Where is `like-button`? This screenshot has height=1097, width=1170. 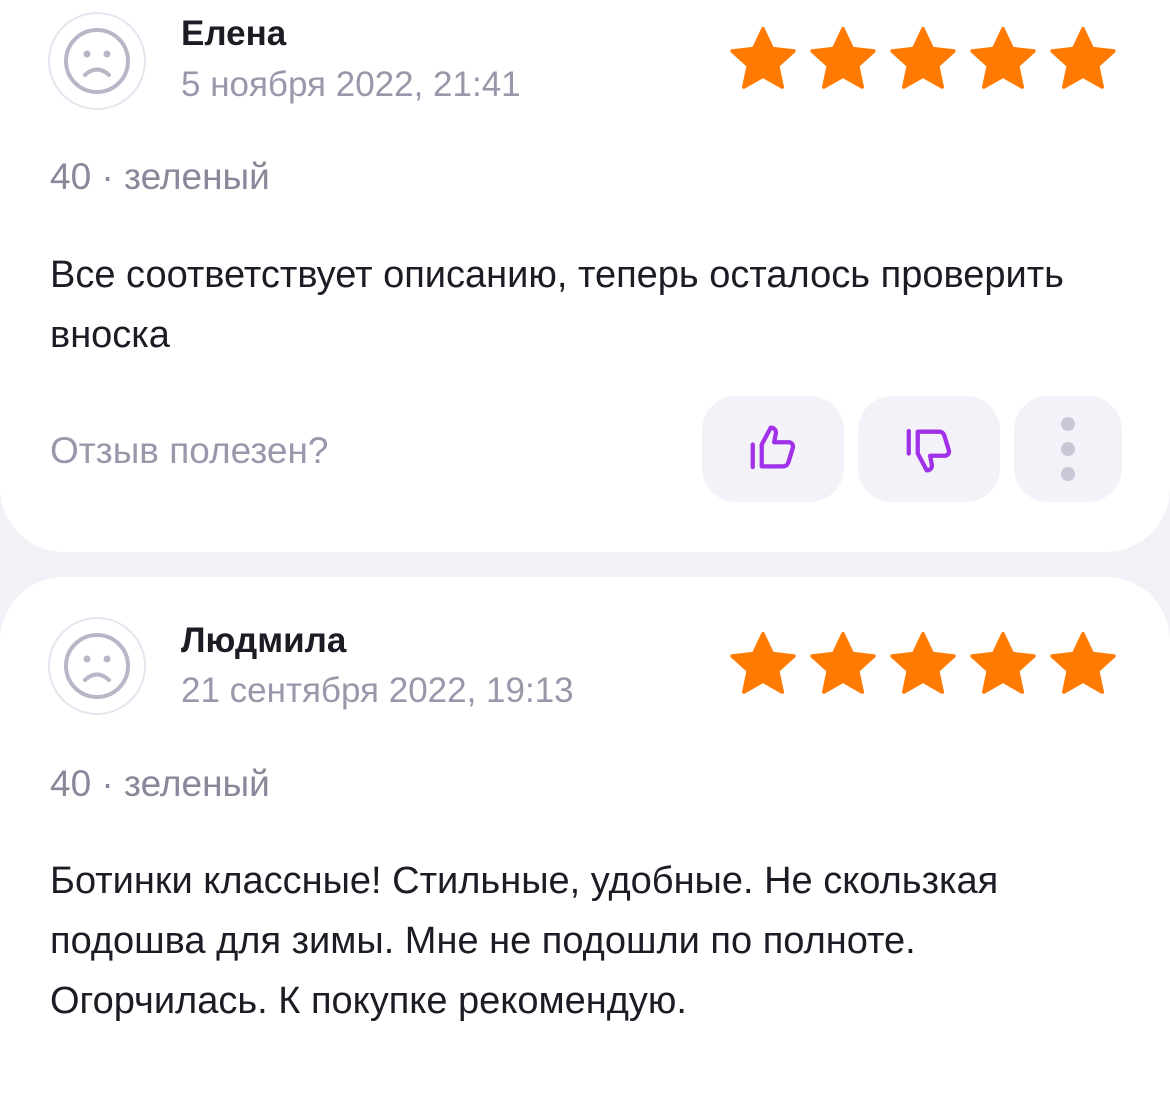
like-button is located at coordinates (773, 449).